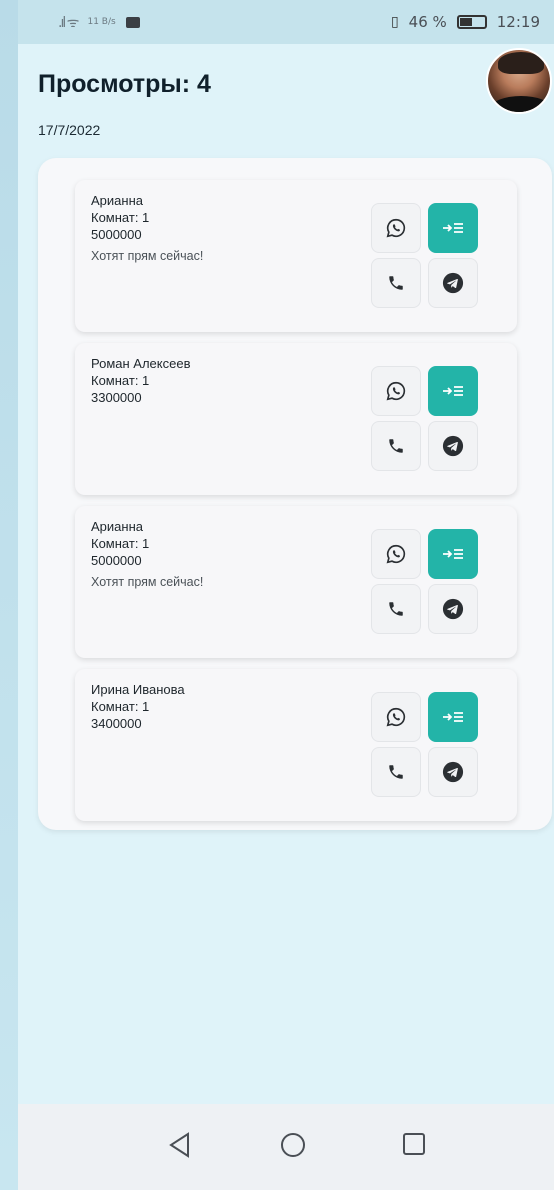  What do you see at coordinates (138, 689) in the screenshot?
I see `client-name: Ирина Иванова` at bounding box center [138, 689].